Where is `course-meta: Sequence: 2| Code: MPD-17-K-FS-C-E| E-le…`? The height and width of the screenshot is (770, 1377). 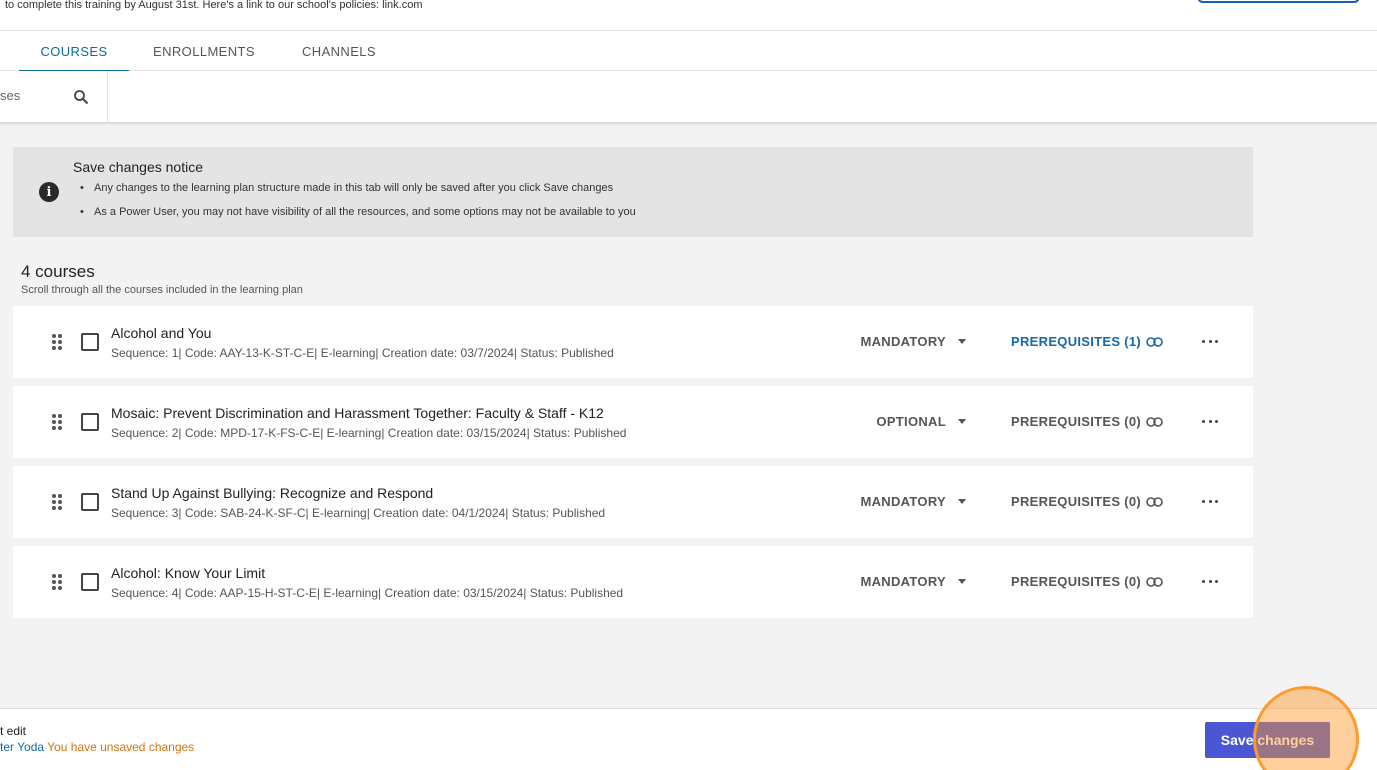
course-meta: Sequence: 2| Code: MPD-17-K-FS-C-E| E-le… is located at coordinates (369, 433).